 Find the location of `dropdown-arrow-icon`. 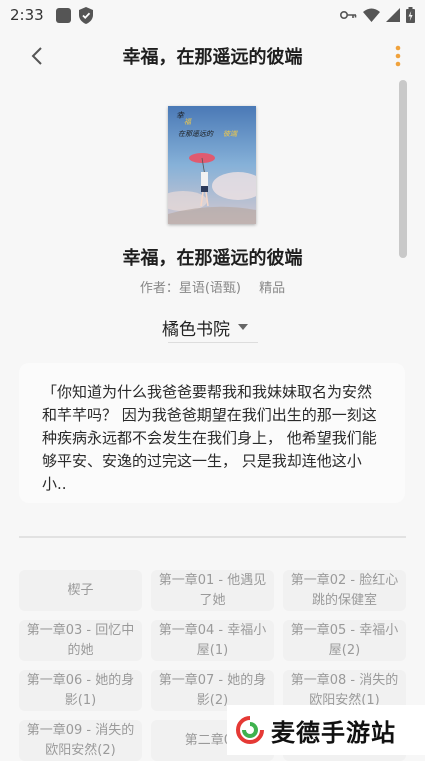

dropdown-arrow-icon is located at coordinates (243, 327).